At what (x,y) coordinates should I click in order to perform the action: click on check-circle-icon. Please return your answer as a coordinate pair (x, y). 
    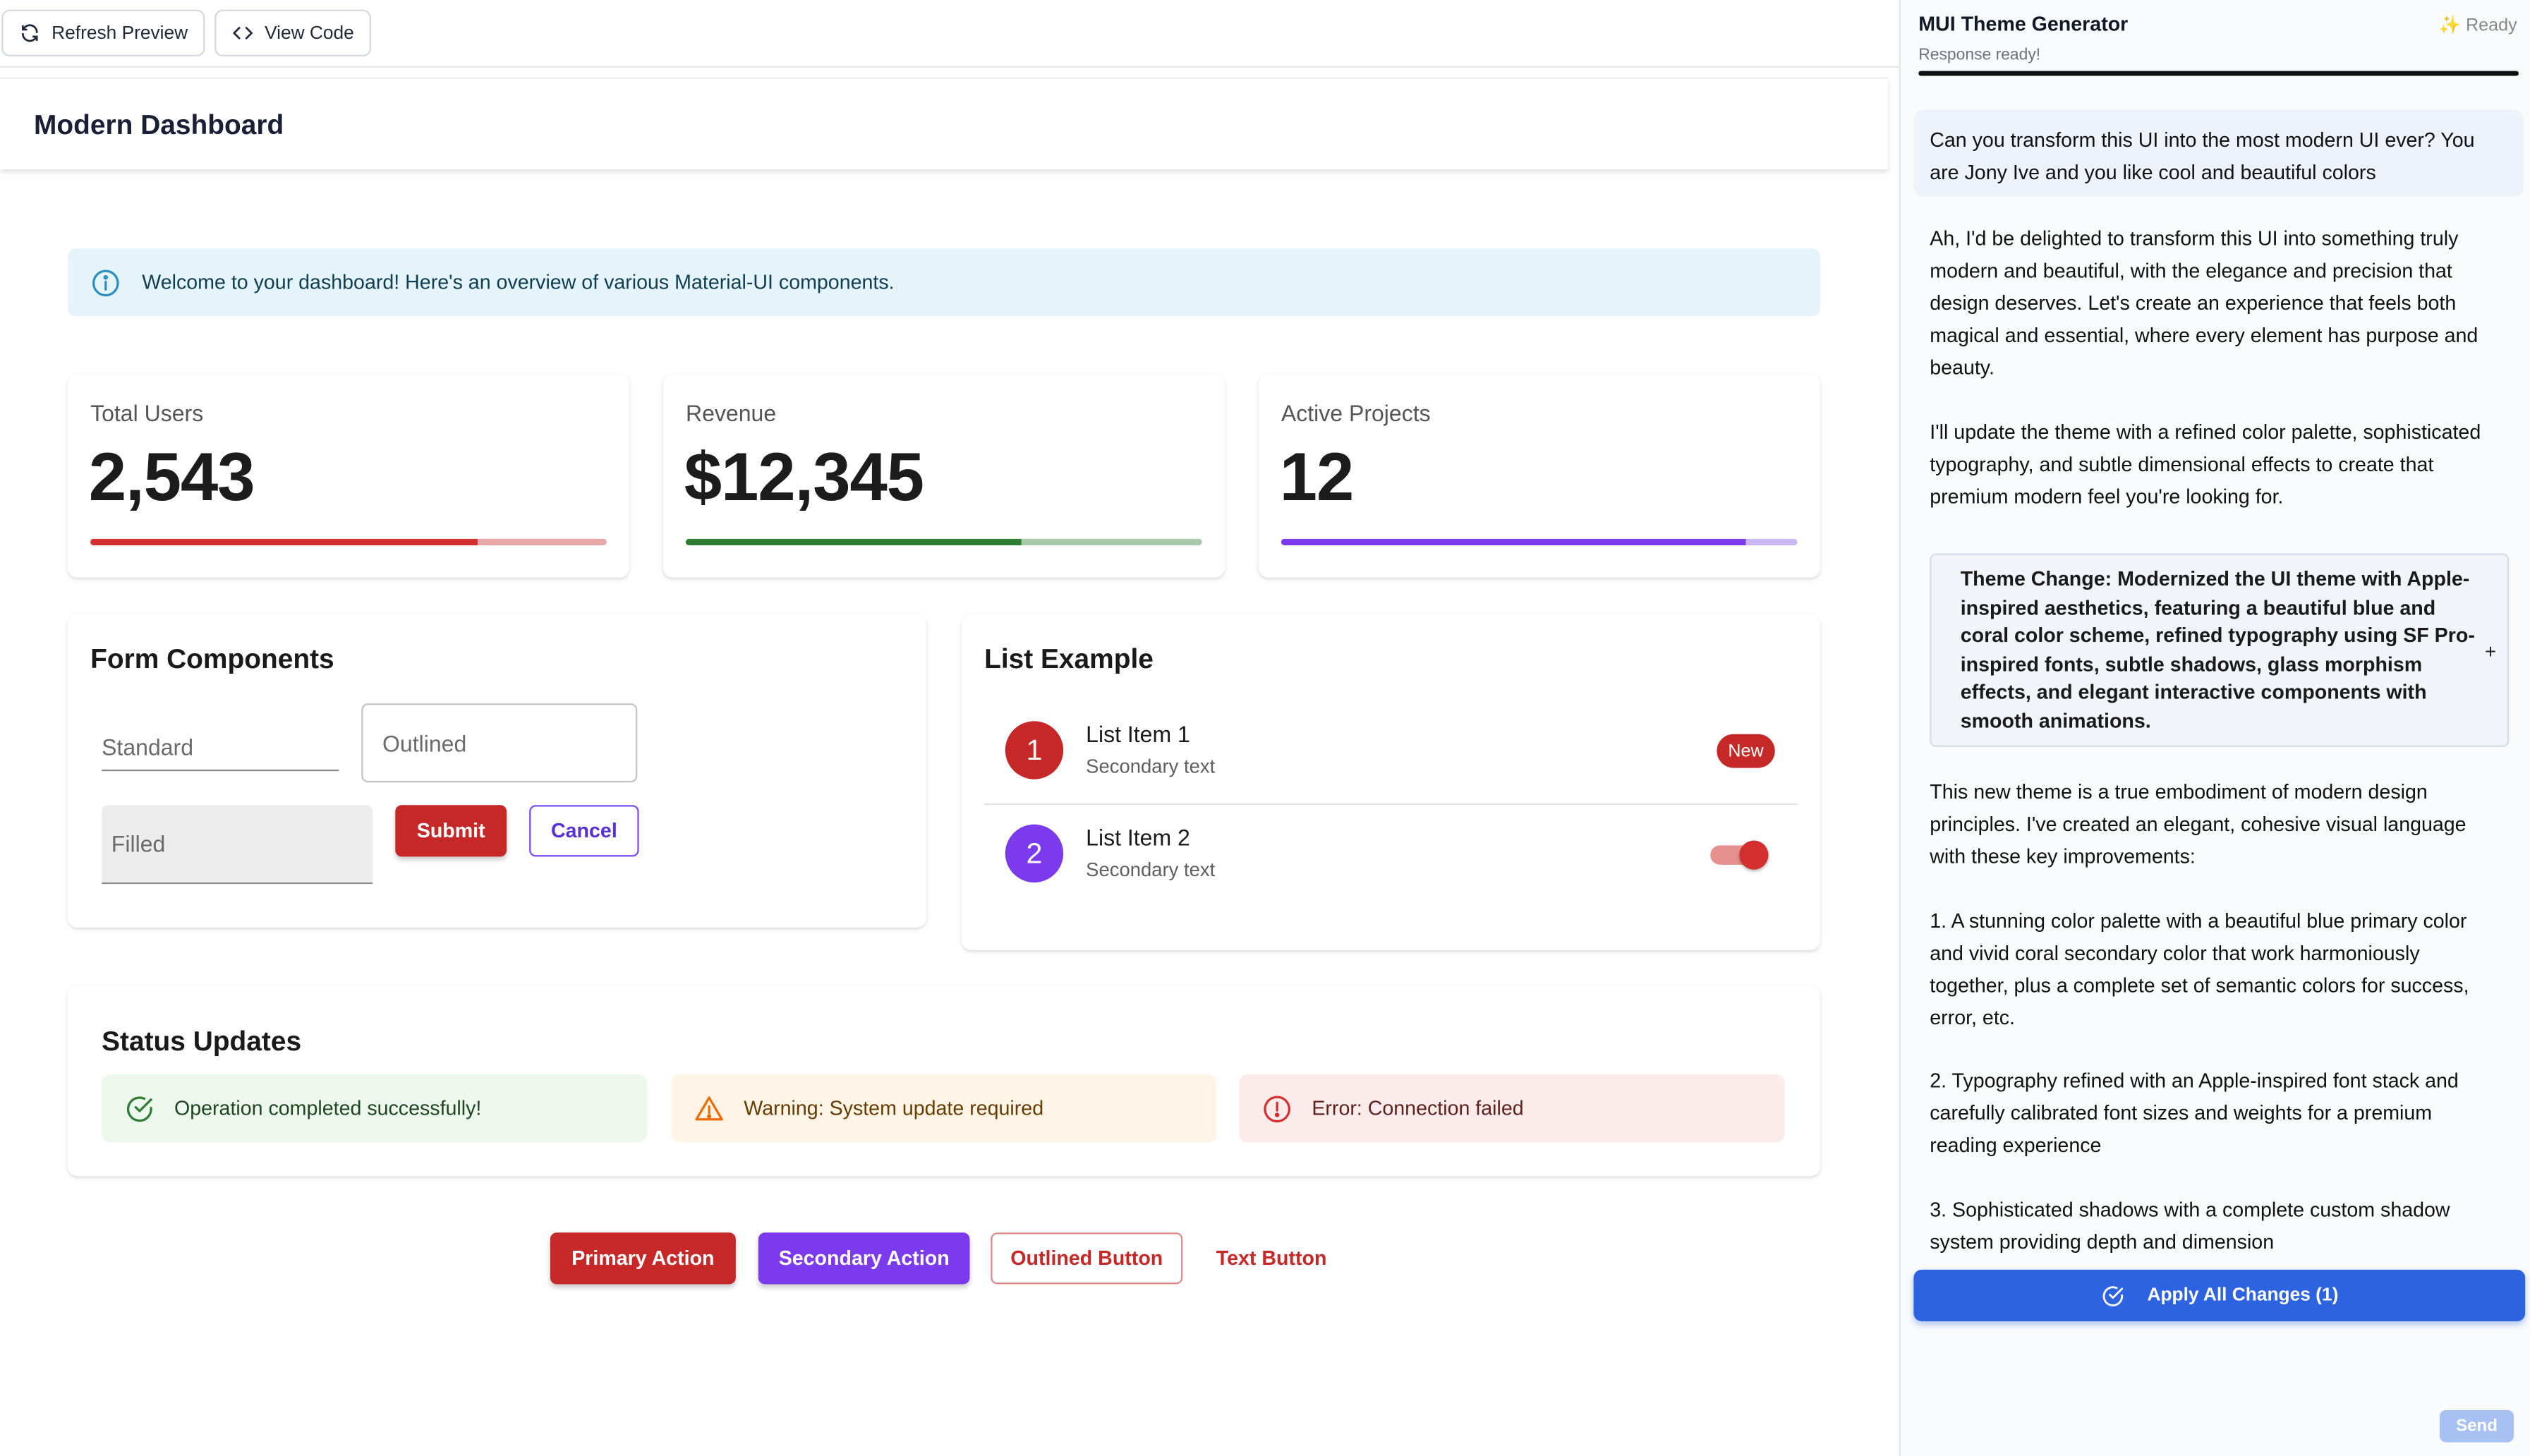
    Looking at the image, I should click on (2112, 1296).